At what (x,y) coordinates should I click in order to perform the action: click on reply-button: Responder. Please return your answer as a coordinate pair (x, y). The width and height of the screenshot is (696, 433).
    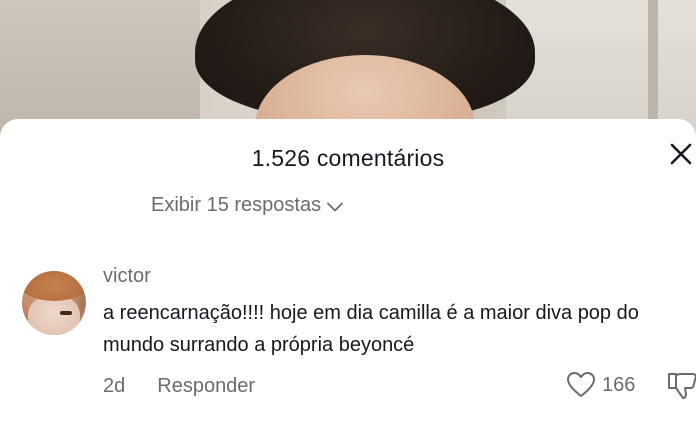
    Looking at the image, I should click on (206, 386).